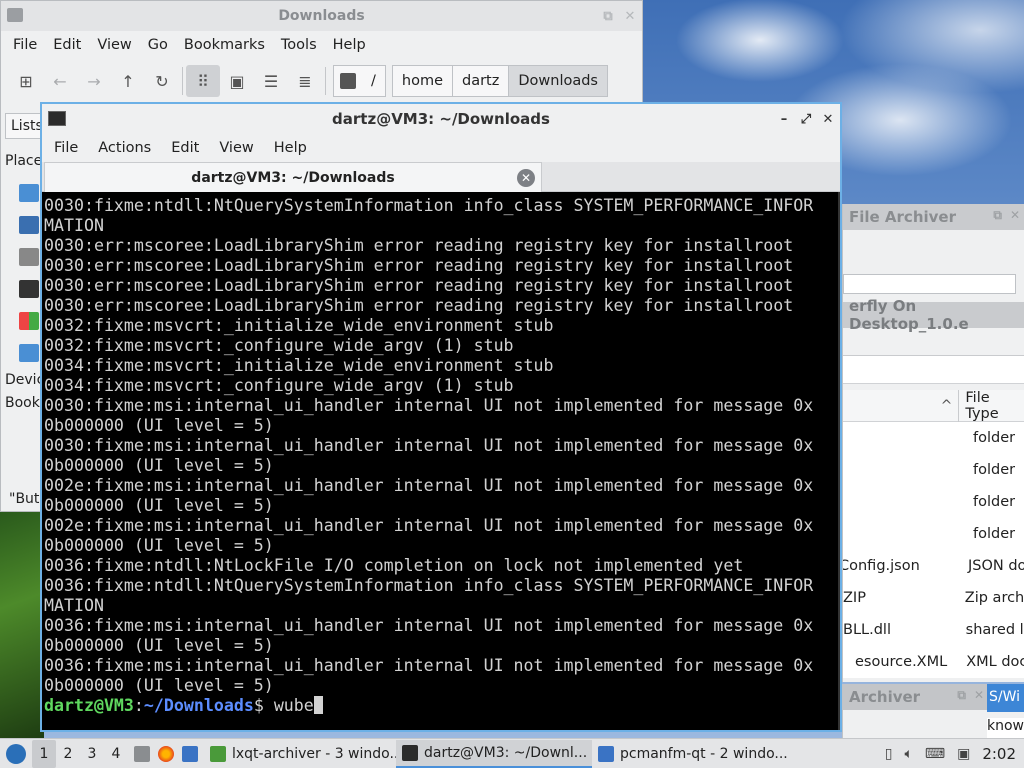 The width and height of the screenshot is (1024, 768). I want to click on compact-view-icon: ☰, so click(271, 81).